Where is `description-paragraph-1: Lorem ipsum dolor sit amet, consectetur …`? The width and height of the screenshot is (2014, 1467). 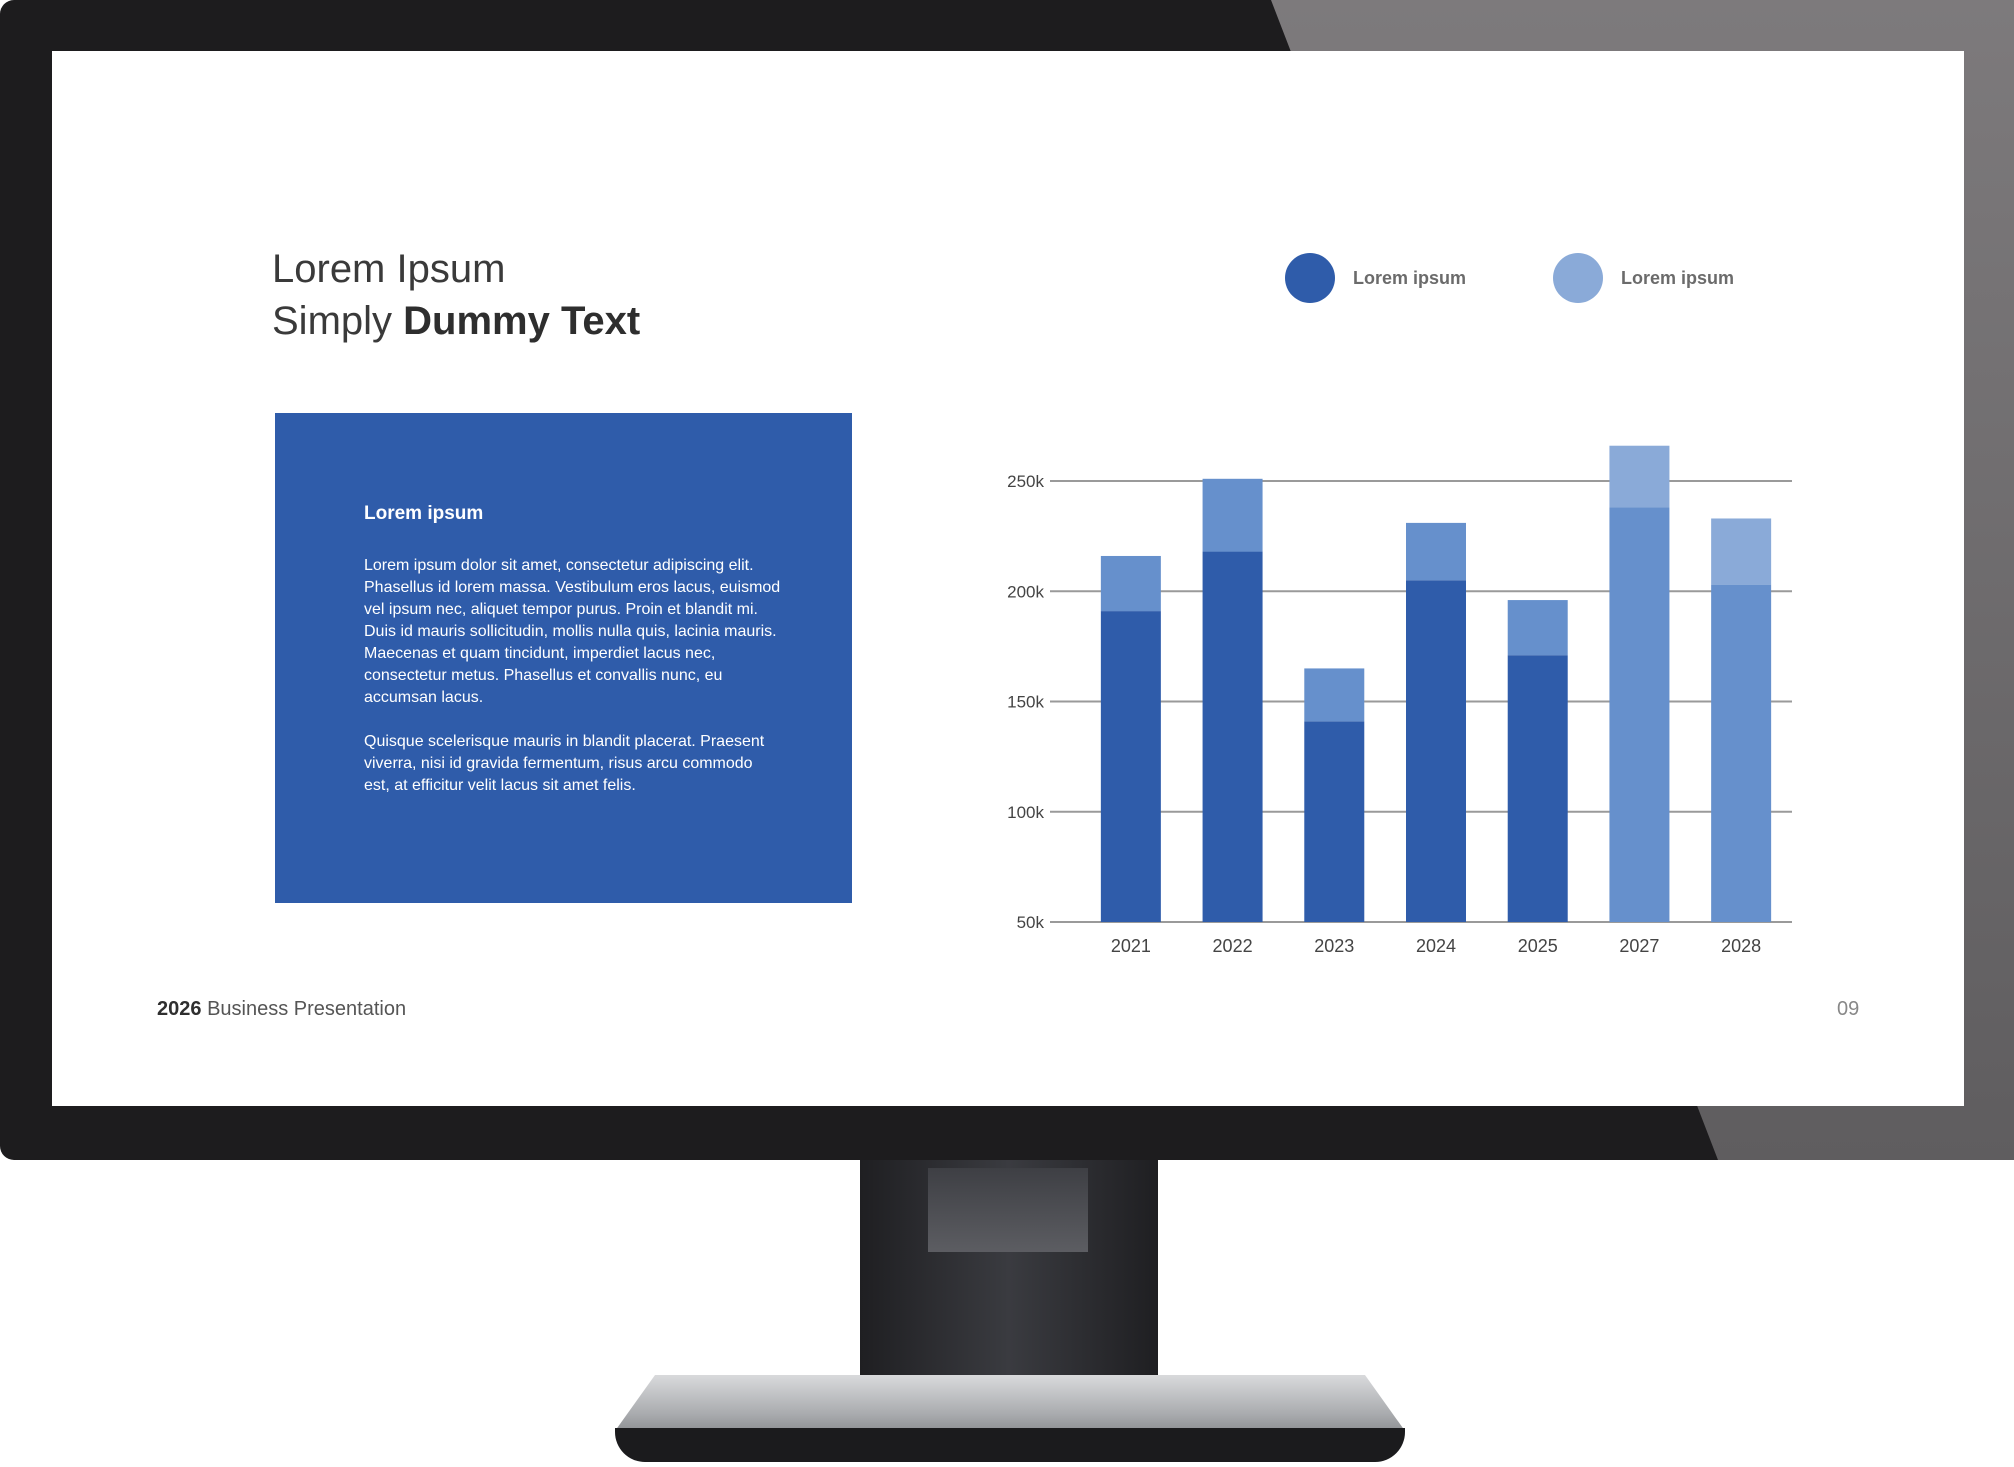
description-paragraph-1: Lorem ipsum dolor sit amet, consectetur … is located at coordinates (572, 631).